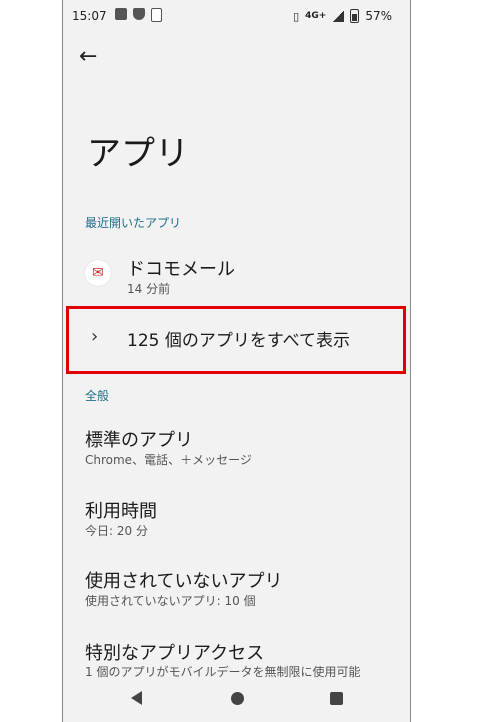 This screenshot has height=722, width=496. I want to click on status-right: ▯ 4G+ 57%, so click(342, 16).